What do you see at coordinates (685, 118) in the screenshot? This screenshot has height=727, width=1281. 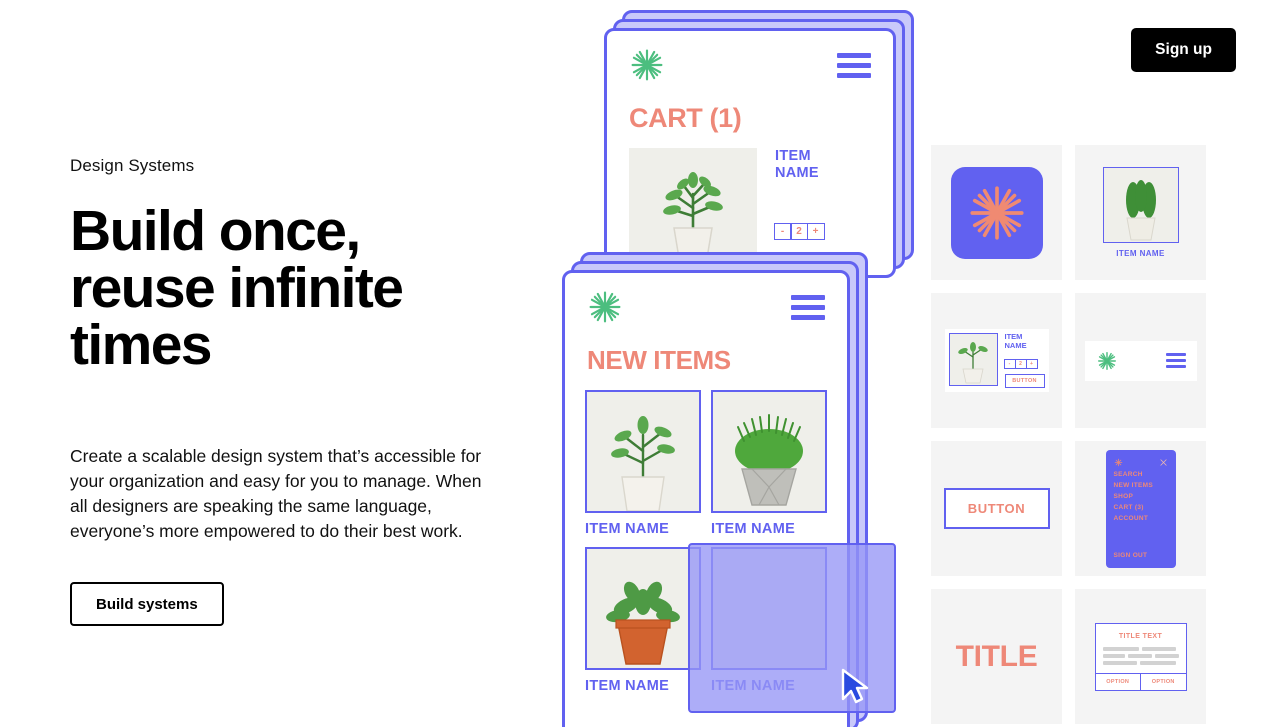 I see `cart-title: CART (1)` at bounding box center [685, 118].